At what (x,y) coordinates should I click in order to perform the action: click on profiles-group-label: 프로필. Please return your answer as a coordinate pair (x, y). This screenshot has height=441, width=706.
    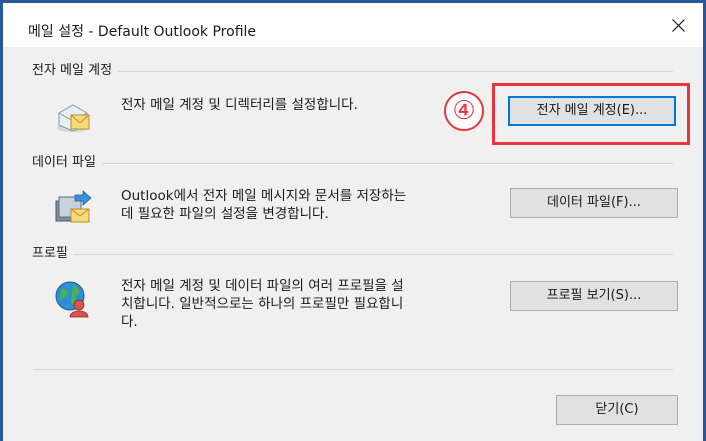
    Looking at the image, I should click on (53, 254).